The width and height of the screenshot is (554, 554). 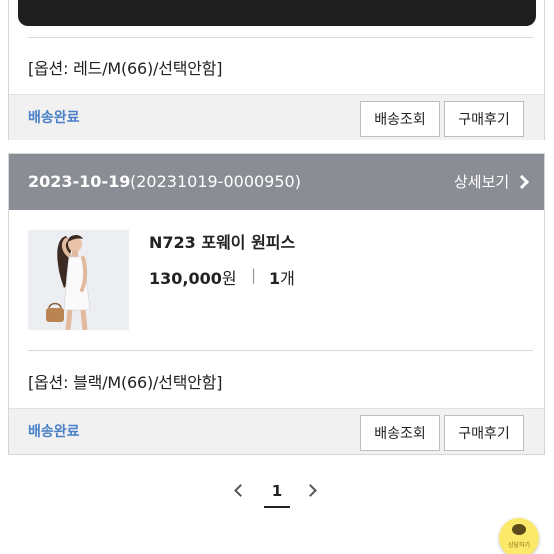 I want to click on product-name: N723 포웨이 원피스, so click(x=222, y=241).